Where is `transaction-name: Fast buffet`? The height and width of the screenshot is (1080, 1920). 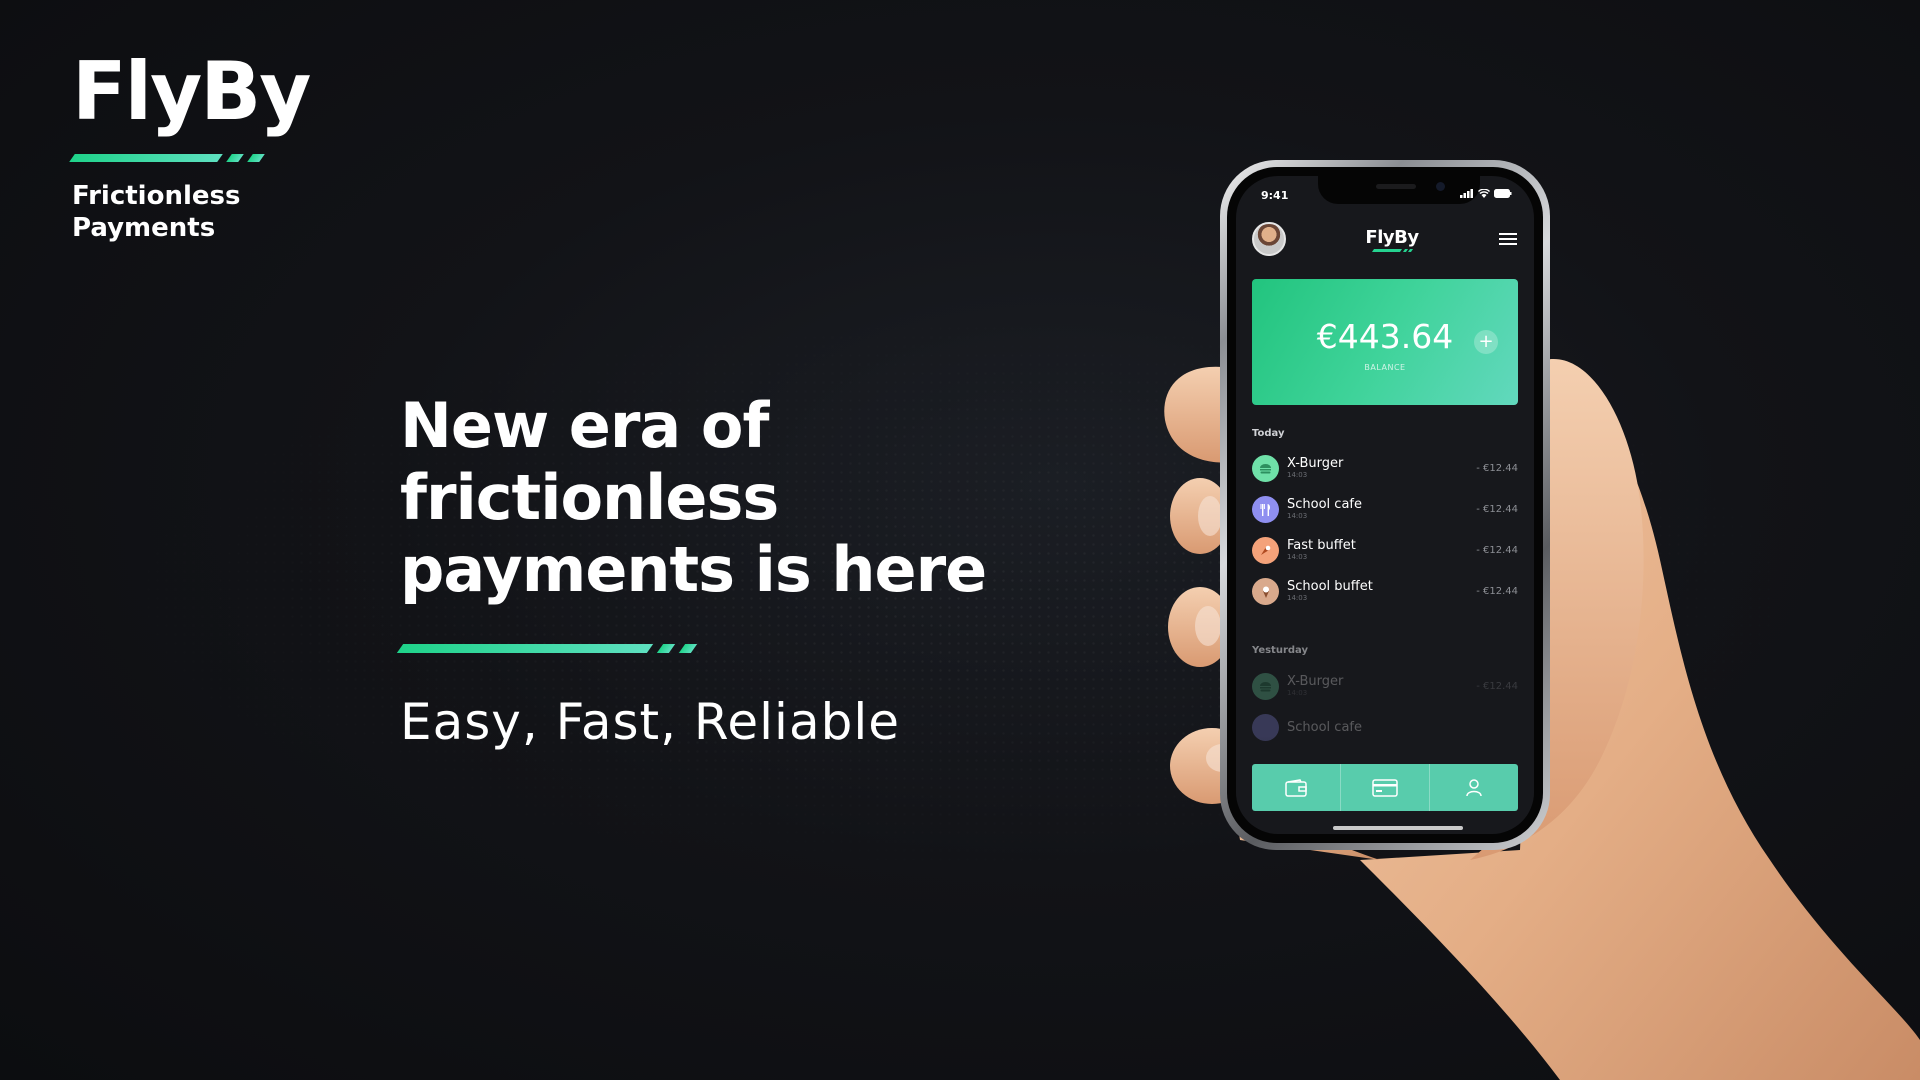 transaction-name: Fast buffet is located at coordinates (1321, 545).